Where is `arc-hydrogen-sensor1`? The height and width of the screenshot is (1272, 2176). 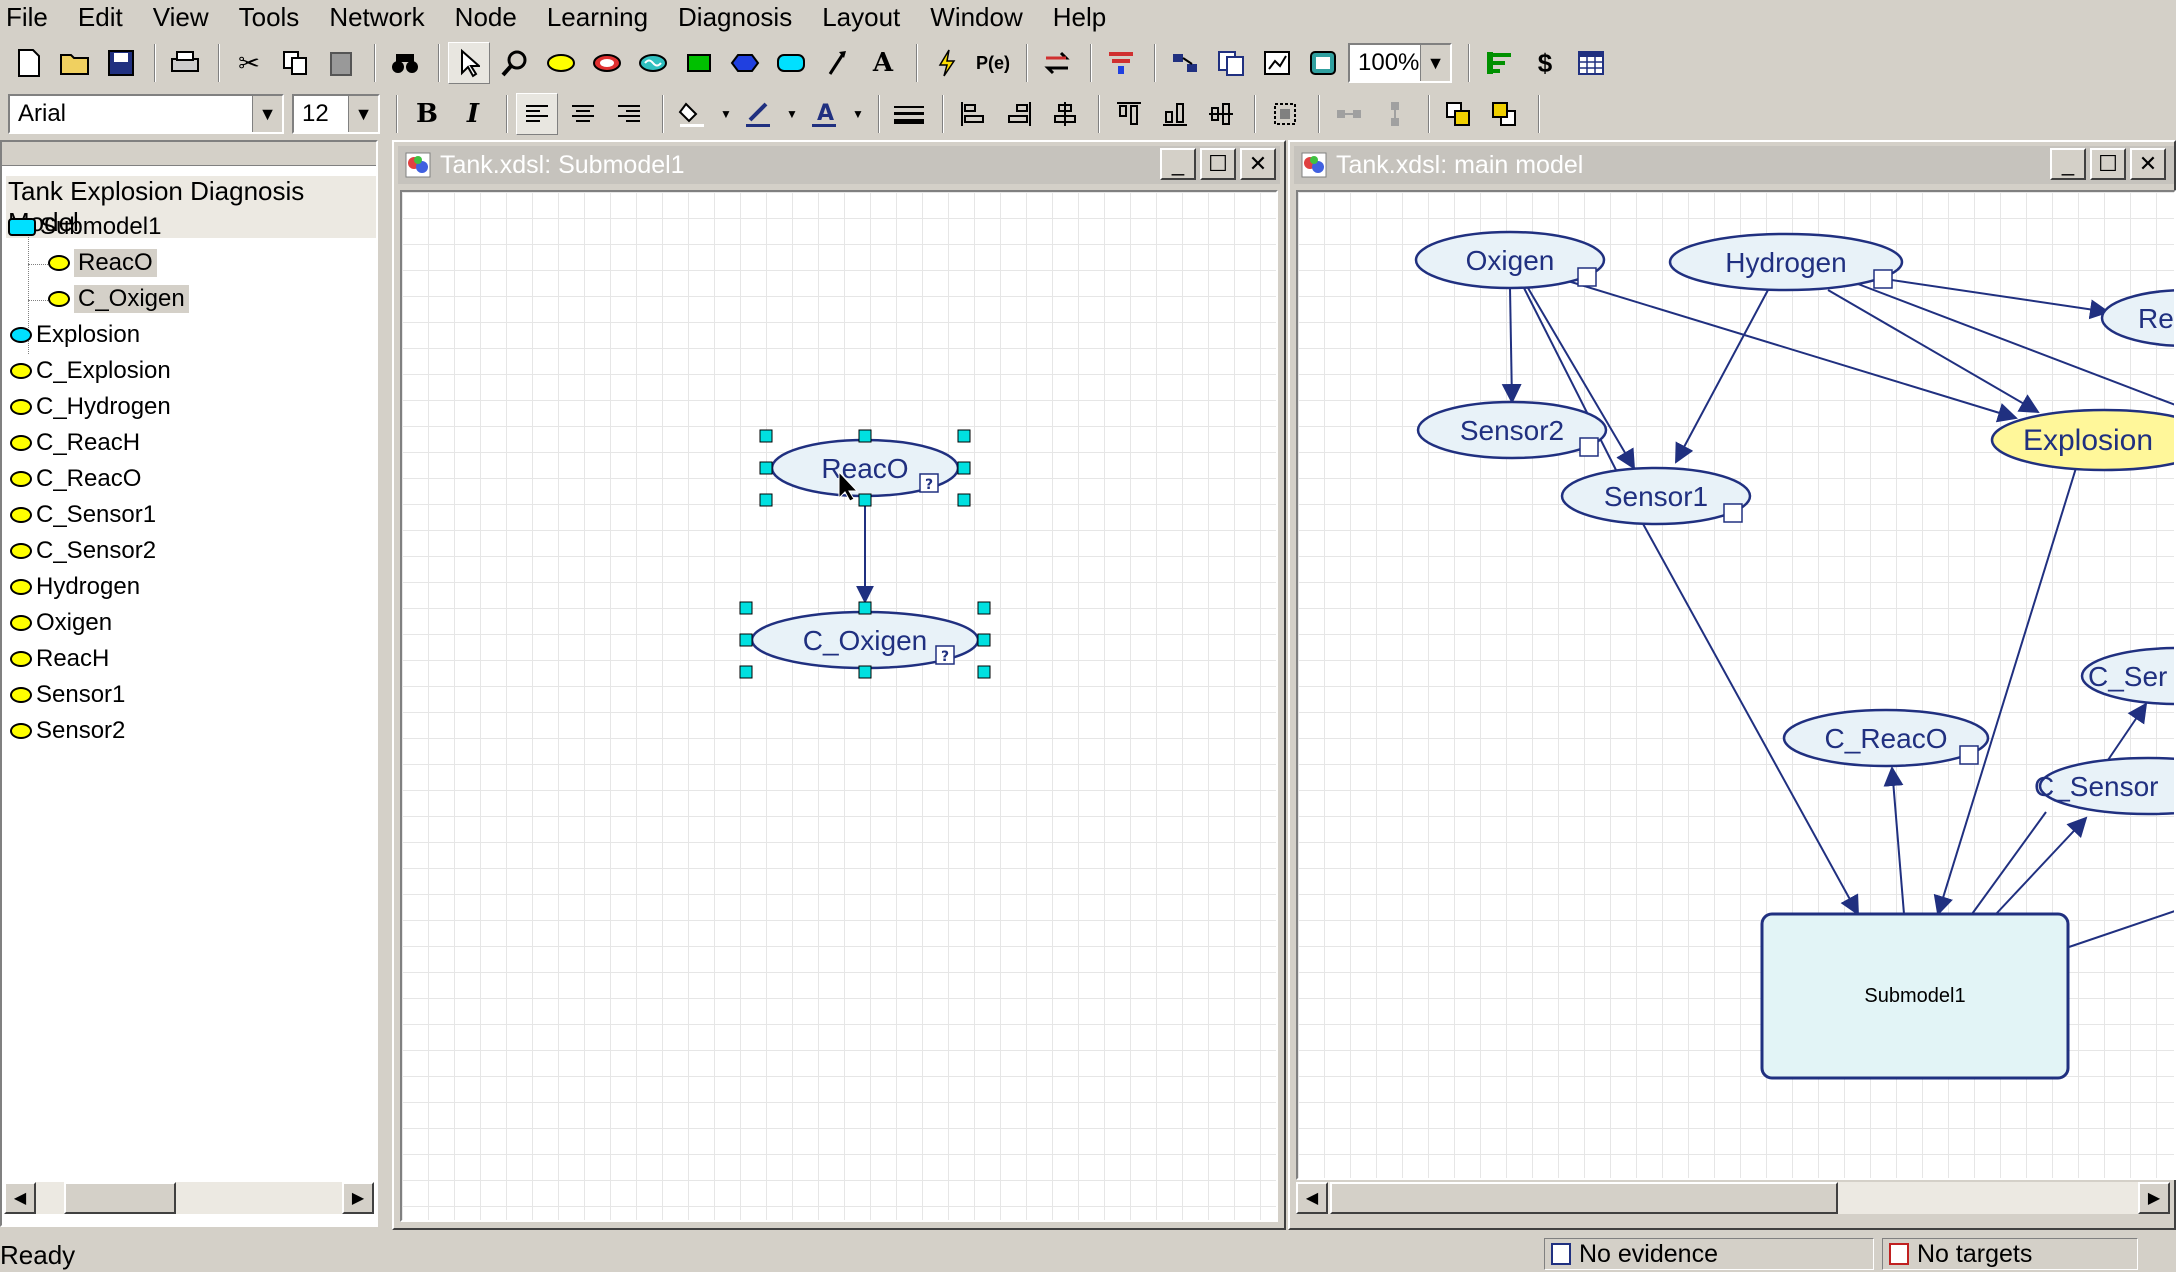
arc-hydrogen-sensor1 is located at coordinates (1722, 376).